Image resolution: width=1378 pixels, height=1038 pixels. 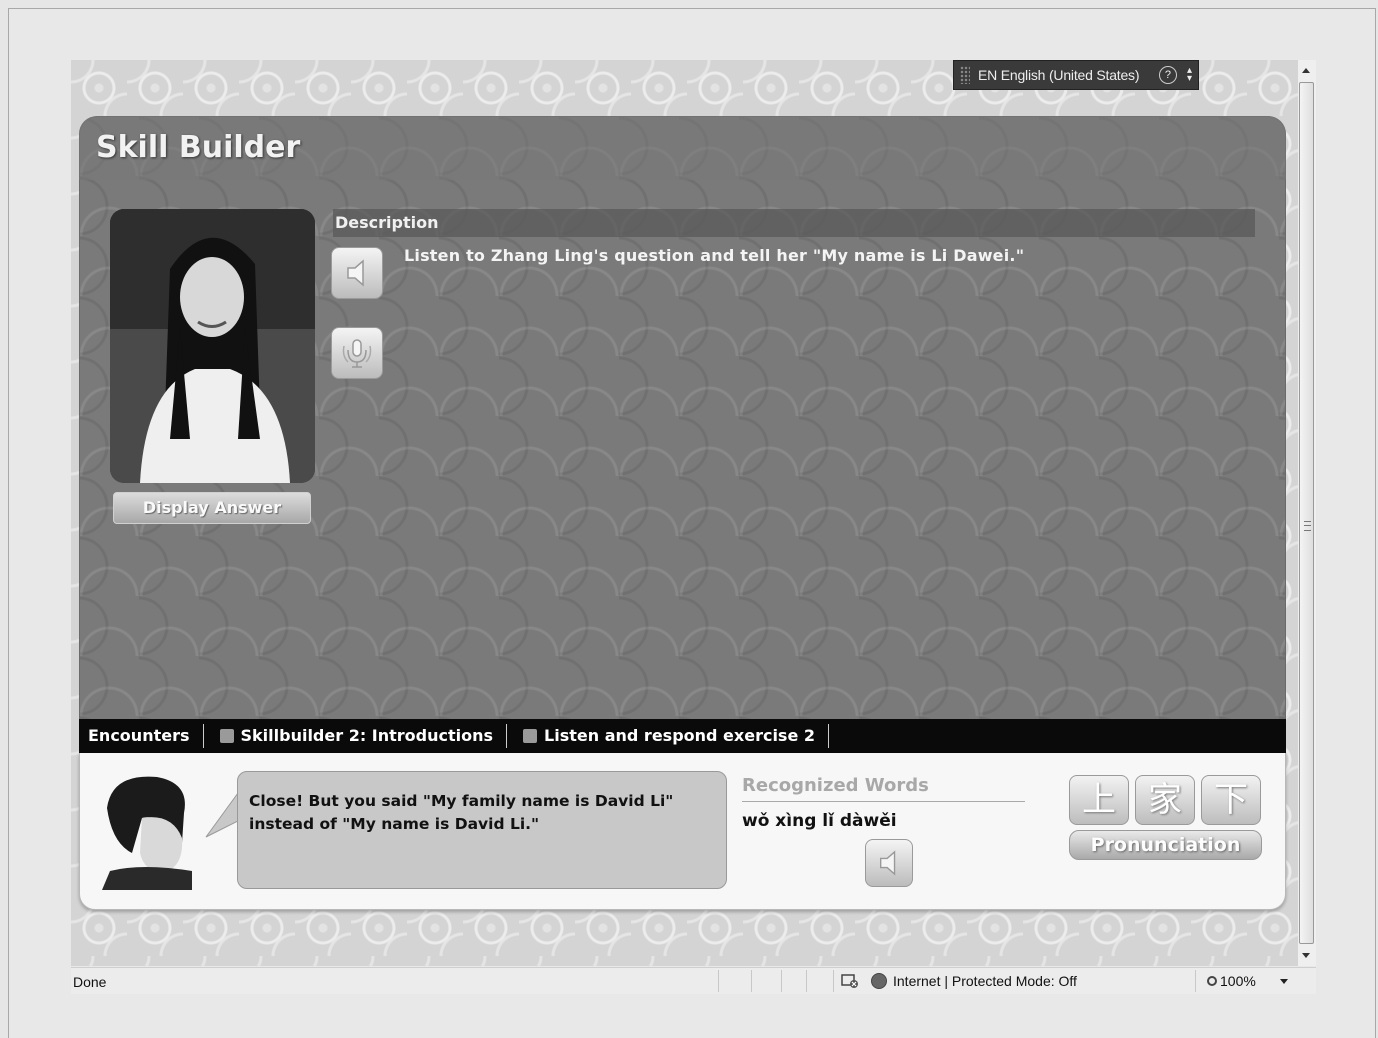 I want to click on vertical-scrollbar, so click(x=1307, y=513).